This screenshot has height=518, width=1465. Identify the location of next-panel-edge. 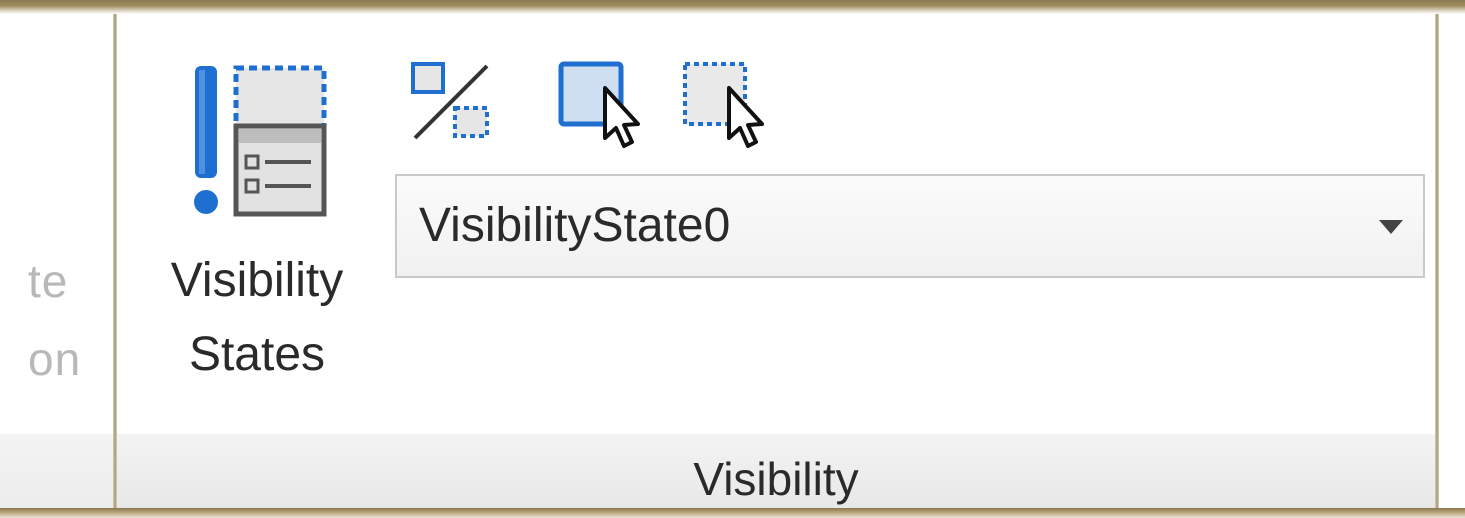
(1452, 261).